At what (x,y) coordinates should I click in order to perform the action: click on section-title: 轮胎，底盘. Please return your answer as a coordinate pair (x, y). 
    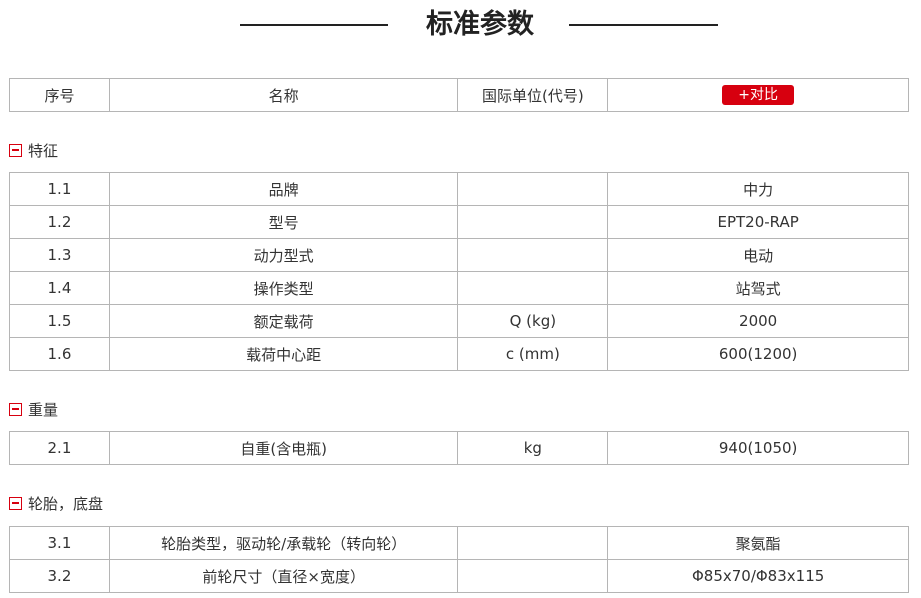
    Looking at the image, I should click on (66, 503).